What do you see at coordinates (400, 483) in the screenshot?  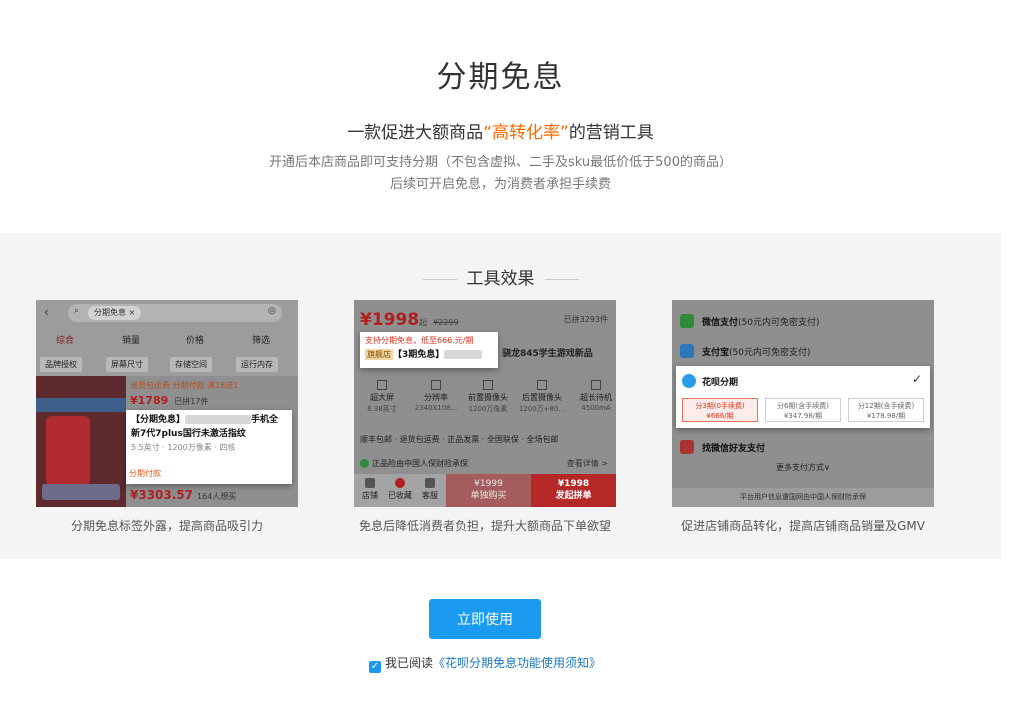 I see `heart-icon` at bounding box center [400, 483].